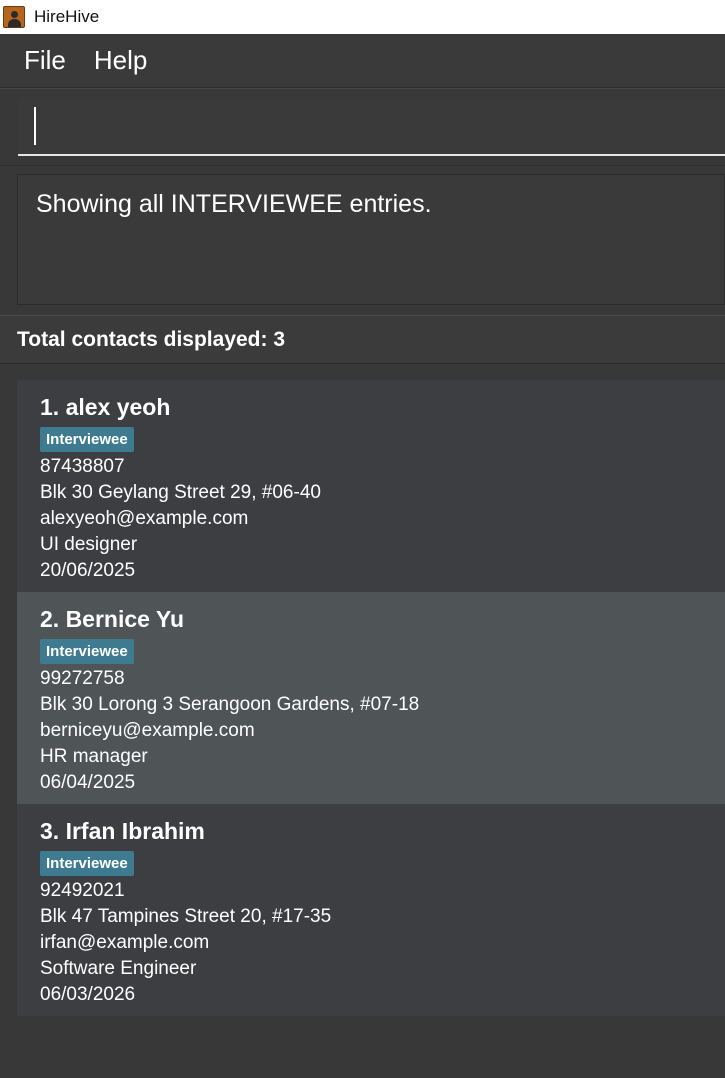 This screenshot has height=1078, width=725. Describe the element at coordinates (122, 831) in the screenshot. I see `contact-name: 3. Irfan Ibrahim` at that location.